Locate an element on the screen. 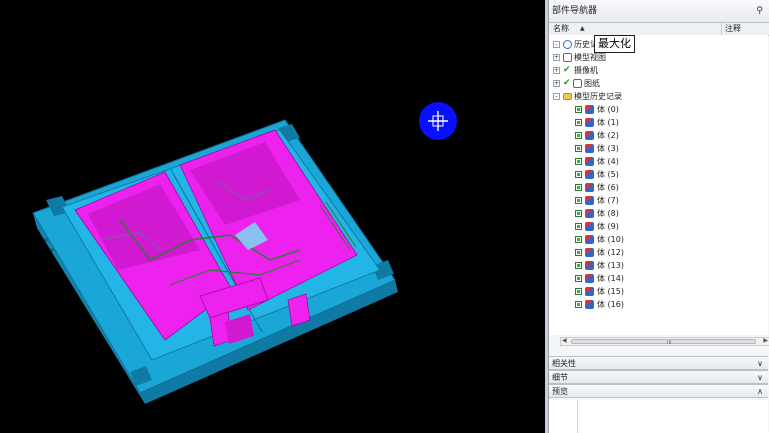  feature-row: 体 (8) is located at coordinates (658, 213).